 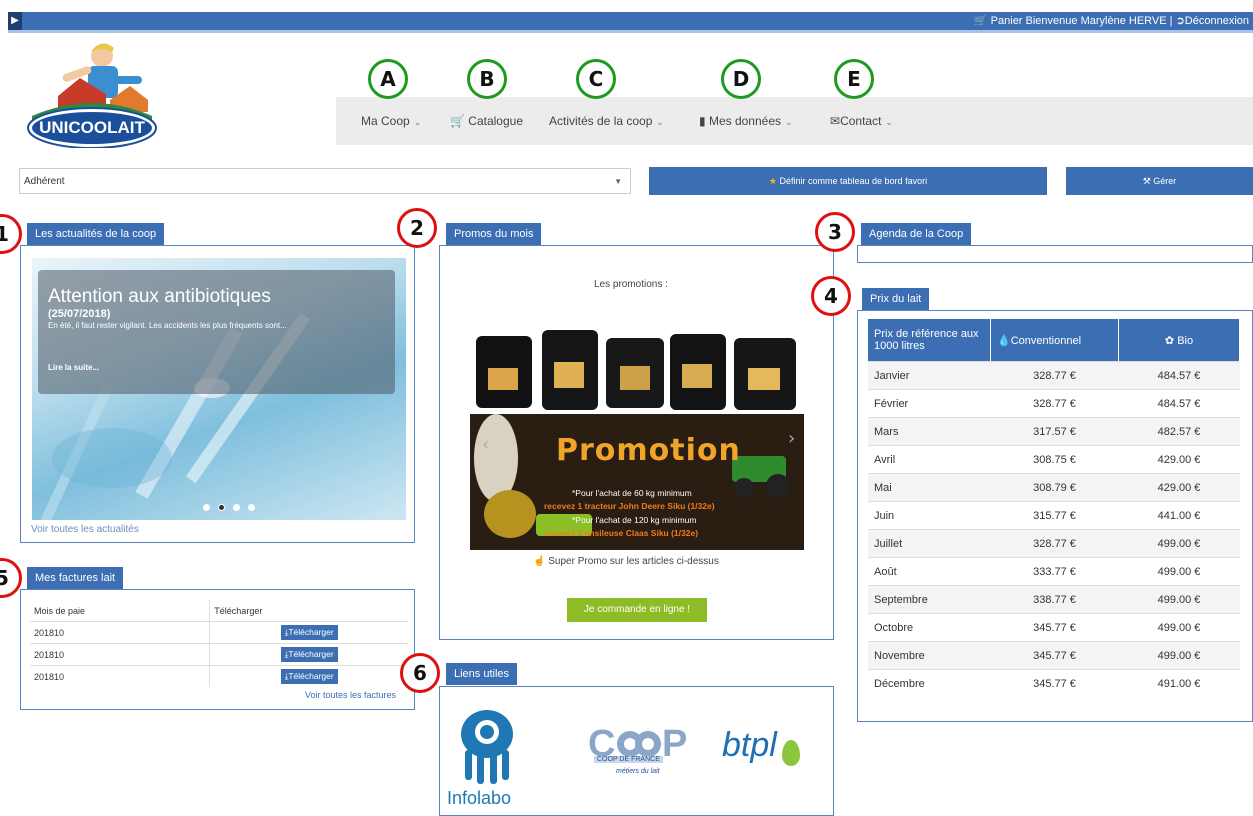 I want to click on nav-mes-donnees: ▮ Mes données ⌄, so click(x=746, y=121).